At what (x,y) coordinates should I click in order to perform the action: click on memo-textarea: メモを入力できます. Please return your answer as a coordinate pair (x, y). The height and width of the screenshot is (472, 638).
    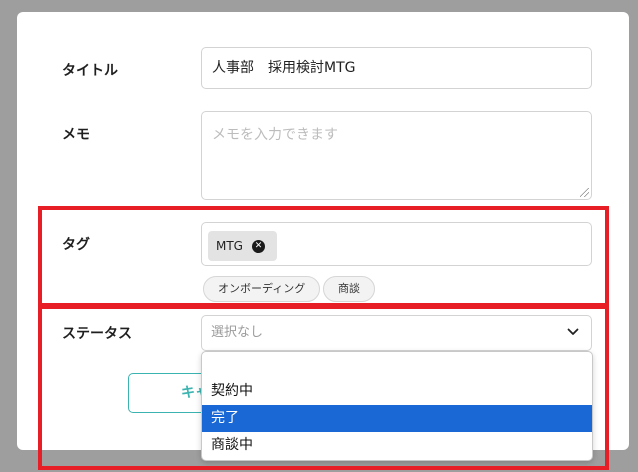
    Looking at the image, I should click on (396, 155).